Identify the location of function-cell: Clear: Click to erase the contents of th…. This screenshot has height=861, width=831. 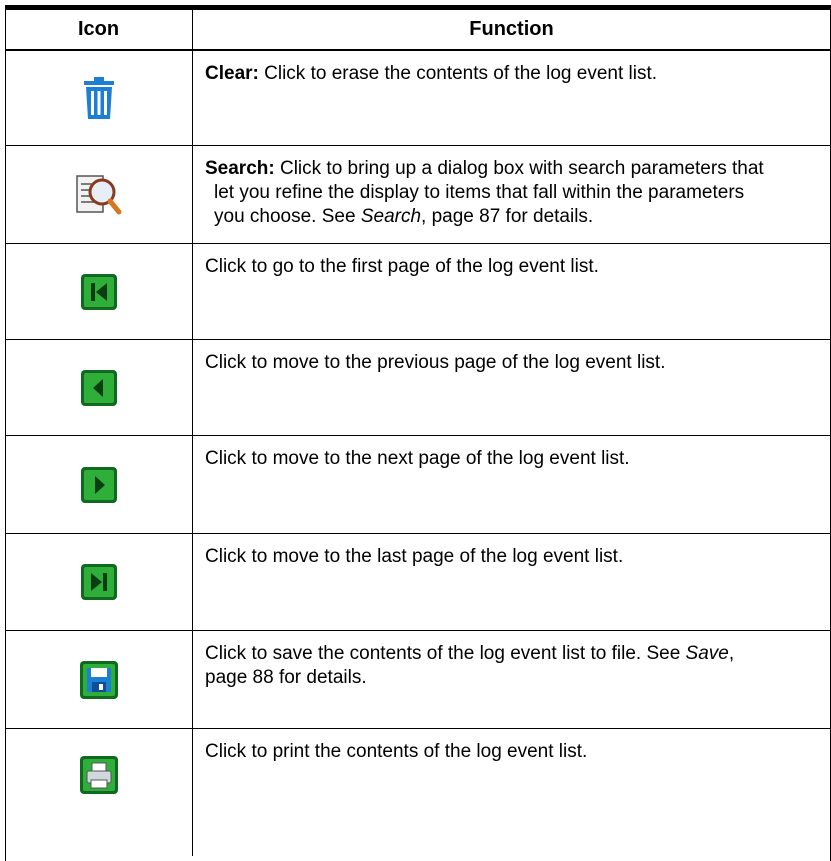
(515, 74).